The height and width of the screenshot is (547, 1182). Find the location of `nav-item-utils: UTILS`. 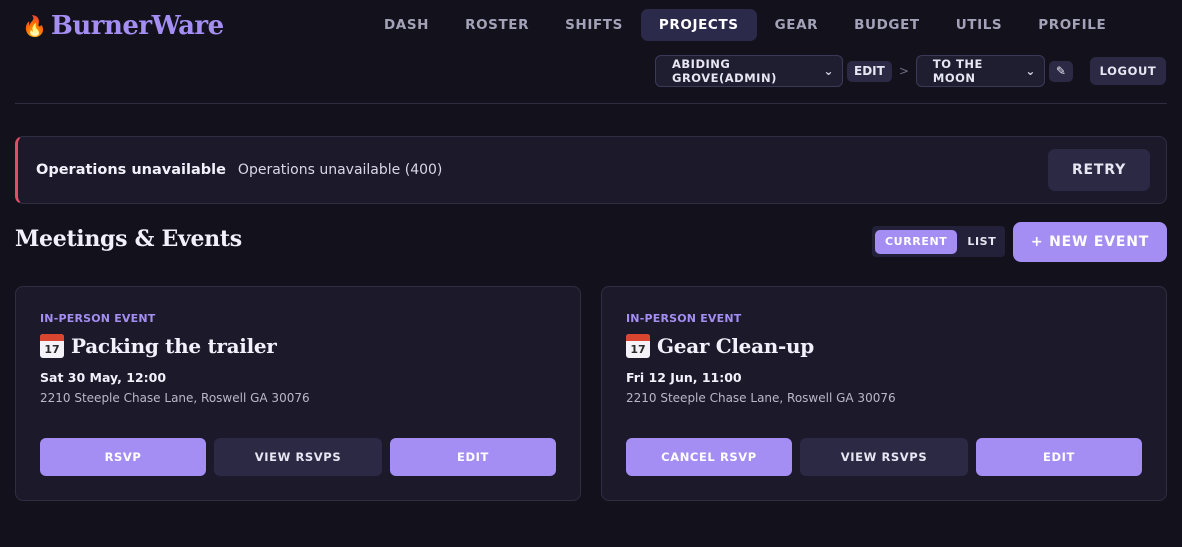

nav-item-utils: UTILS is located at coordinates (979, 25).